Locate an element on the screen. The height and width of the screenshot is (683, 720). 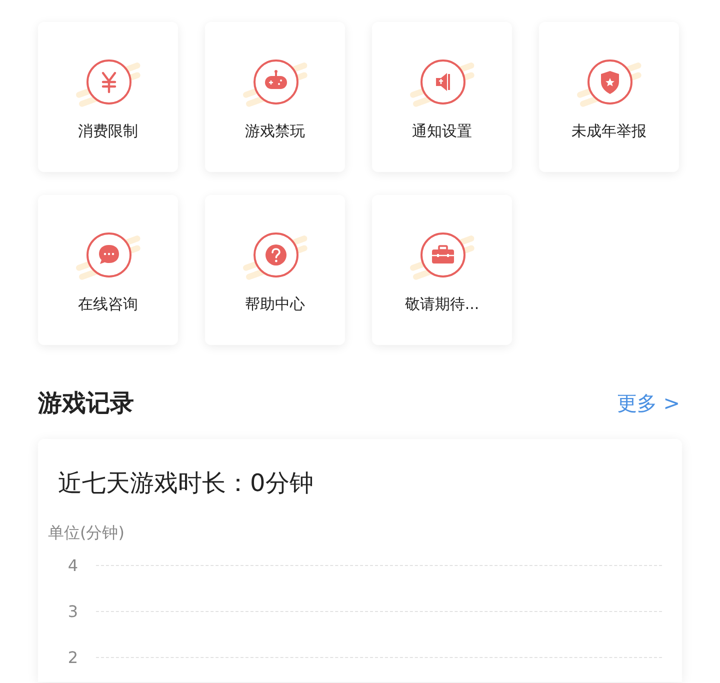
section-title: 游戏记录 is located at coordinates (86, 403).